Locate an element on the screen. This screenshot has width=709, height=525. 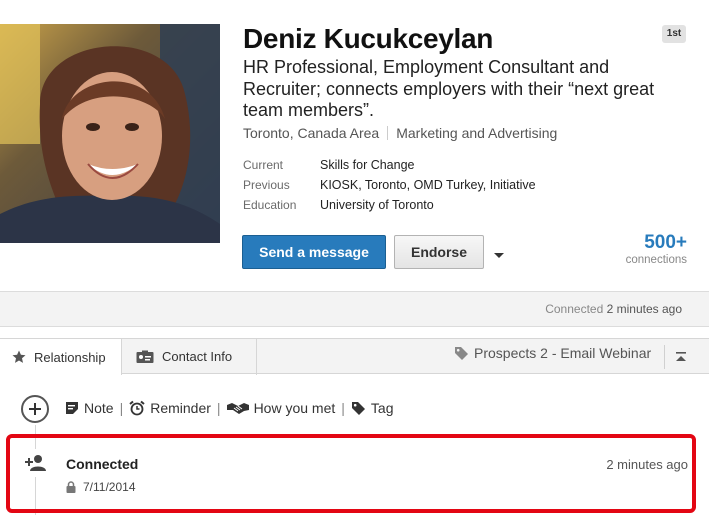
action-label: Note is located at coordinates (99, 408).